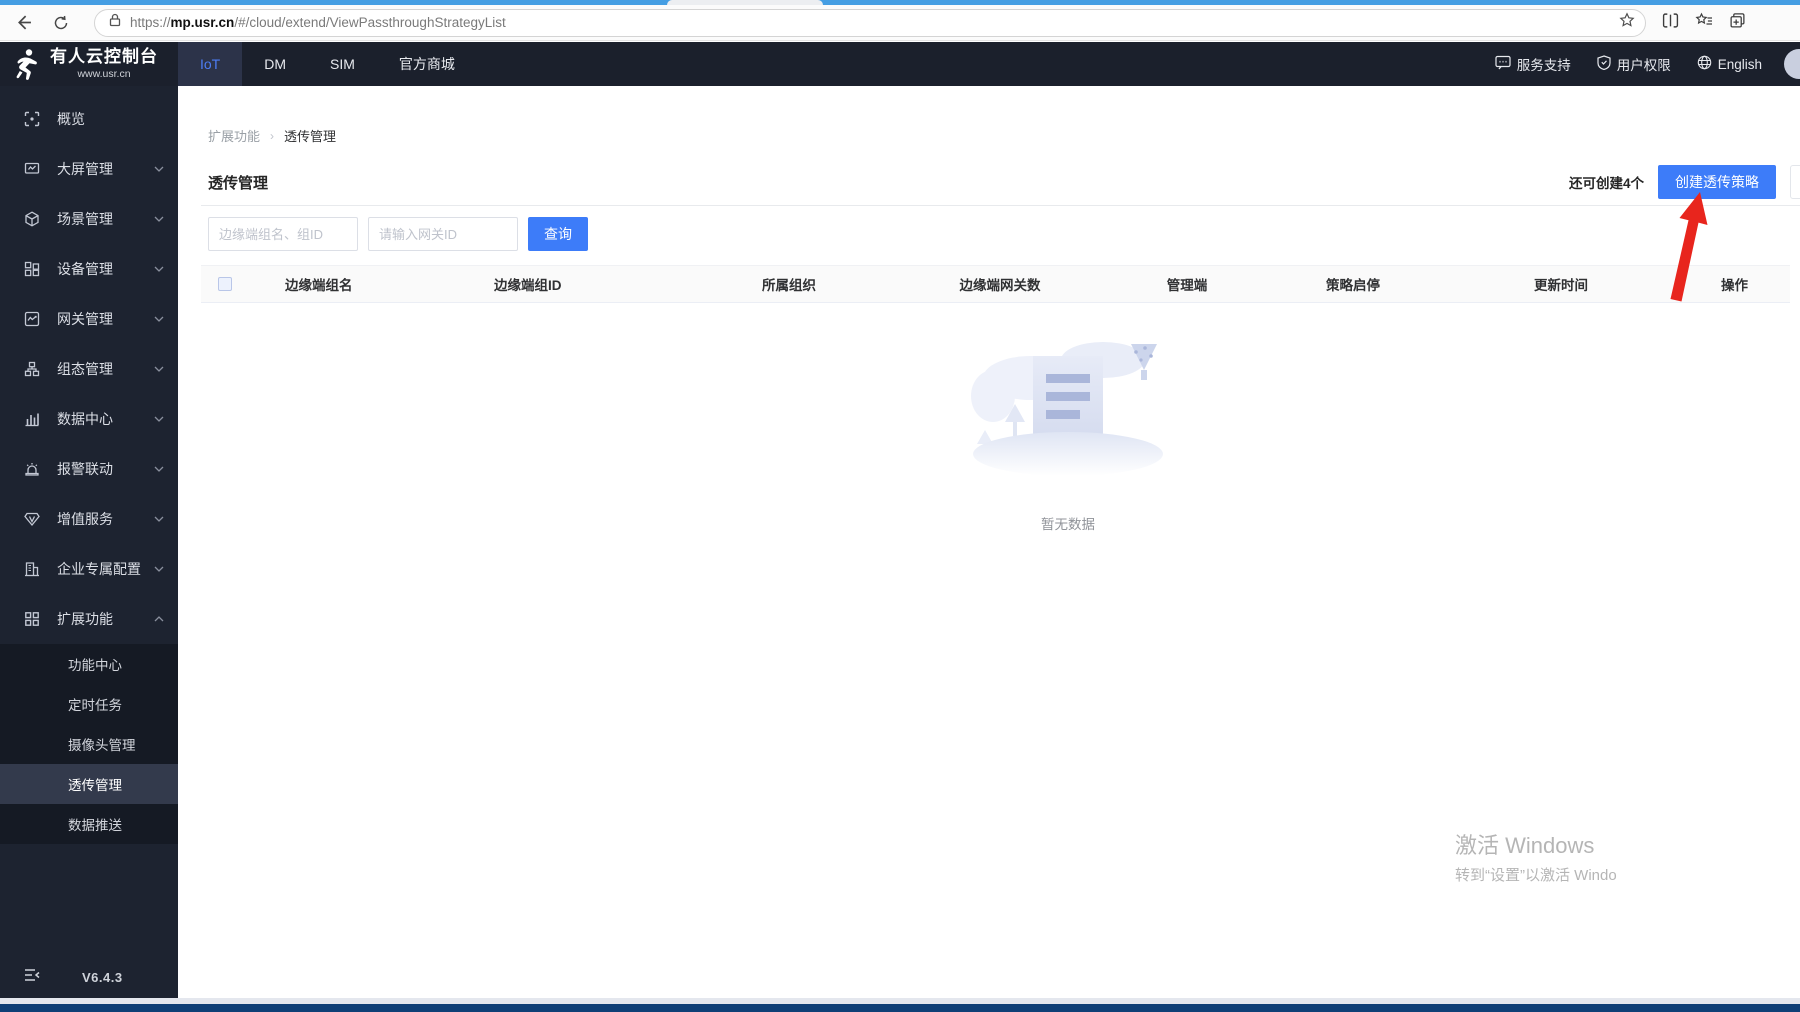 This screenshot has width=1800, height=1012. Describe the element at coordinates (32, 369) in the screenshot. I see `scada-icon` at that location.